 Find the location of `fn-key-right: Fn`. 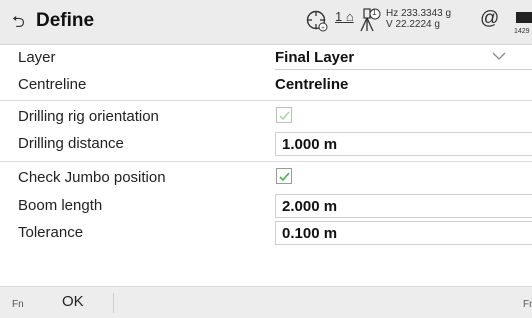

fn-key-right: Fn is located at coordinates (527, 304).